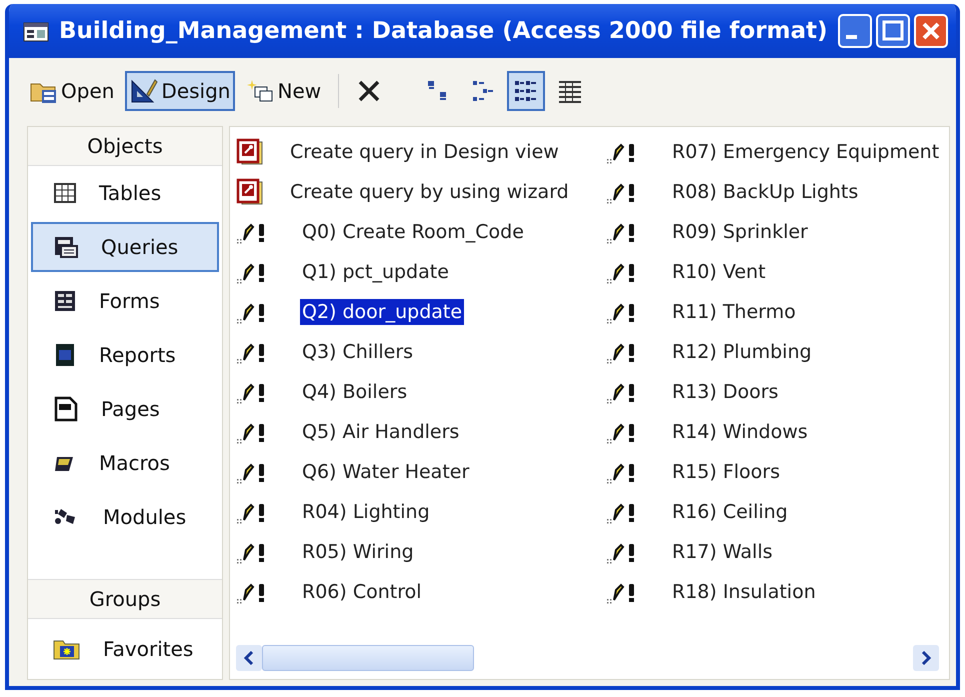 The height and width of the screenshot is (697, 965). I want to click on list-view-button, so click(526, 91).